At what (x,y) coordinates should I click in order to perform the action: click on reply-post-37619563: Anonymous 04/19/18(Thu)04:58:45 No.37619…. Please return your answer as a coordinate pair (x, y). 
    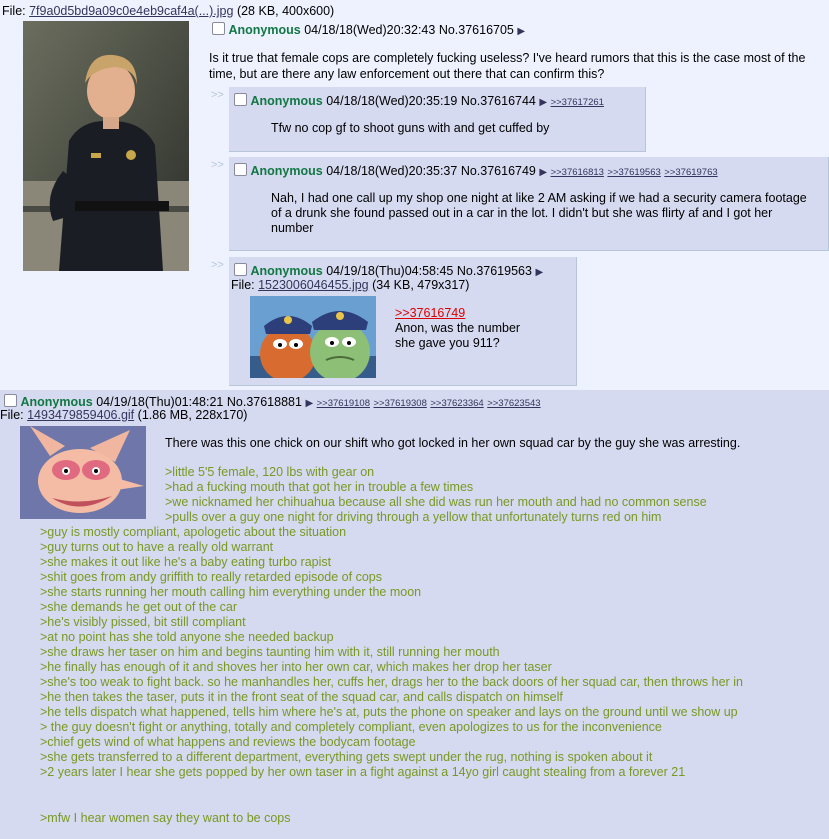
    Looking at the image, I should click on (403, 321).